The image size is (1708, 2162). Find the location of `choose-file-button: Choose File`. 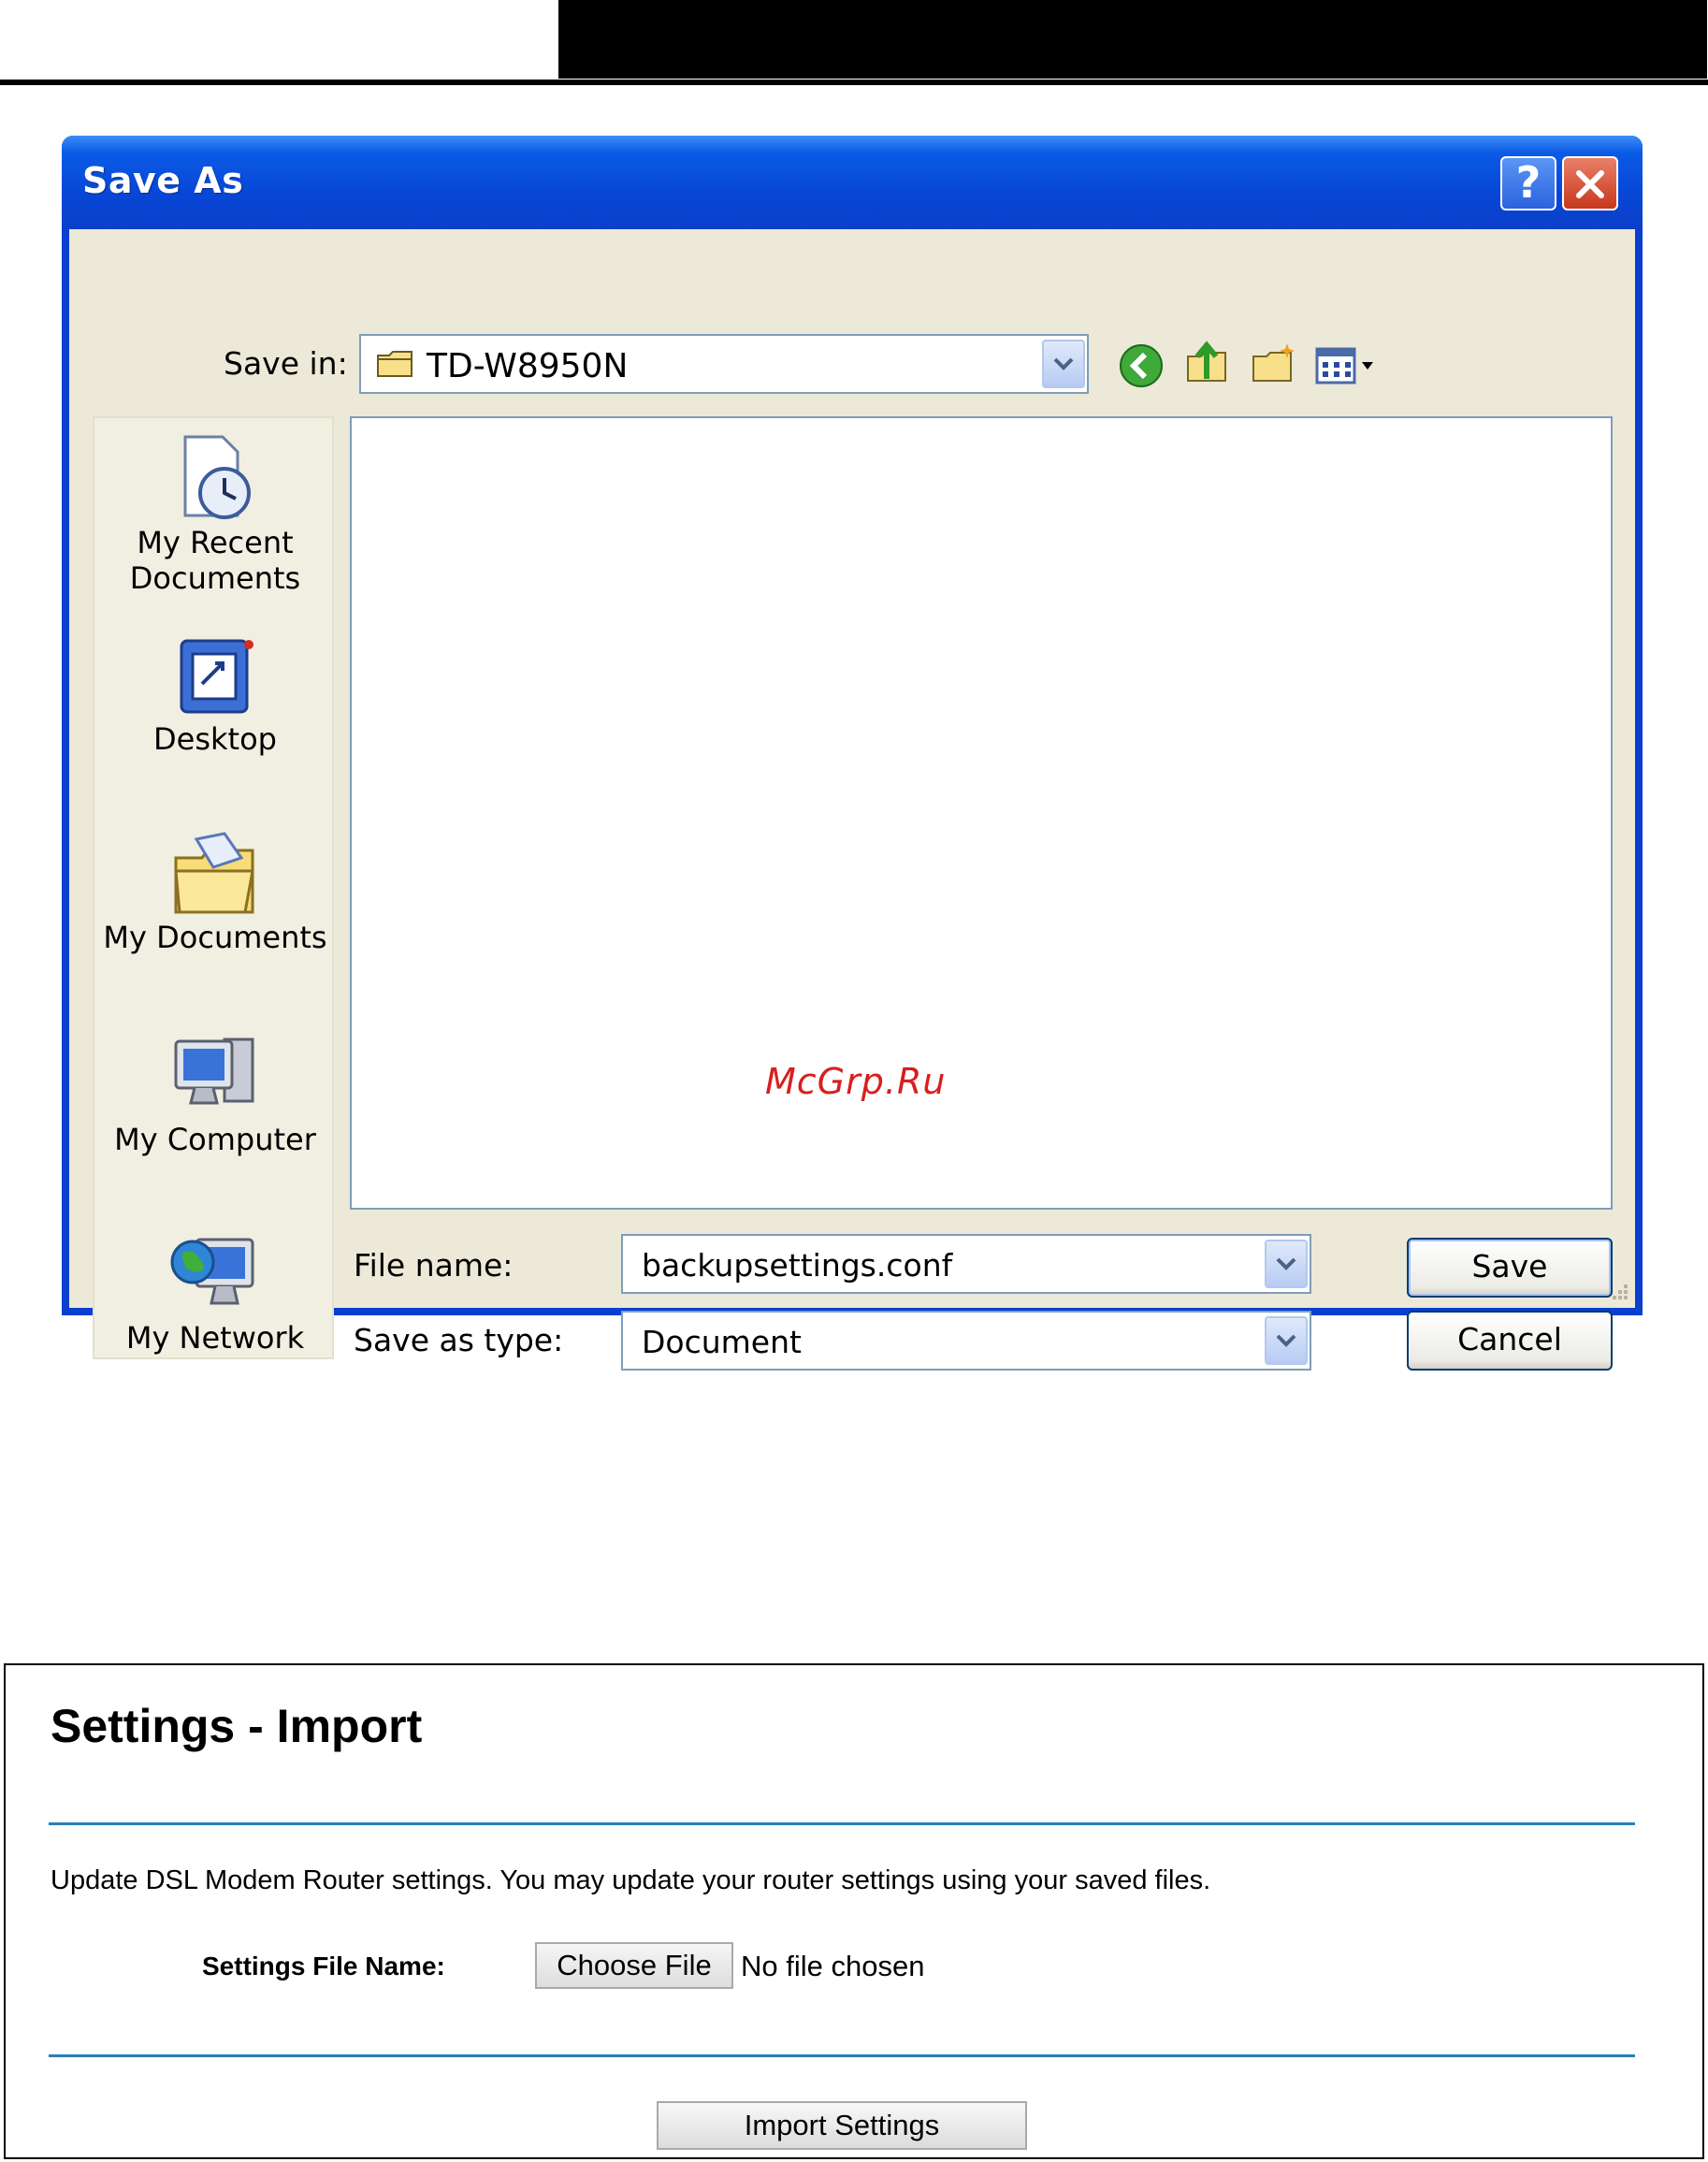

choose-file-button: Choose File is located at coordinates (634, 1966).